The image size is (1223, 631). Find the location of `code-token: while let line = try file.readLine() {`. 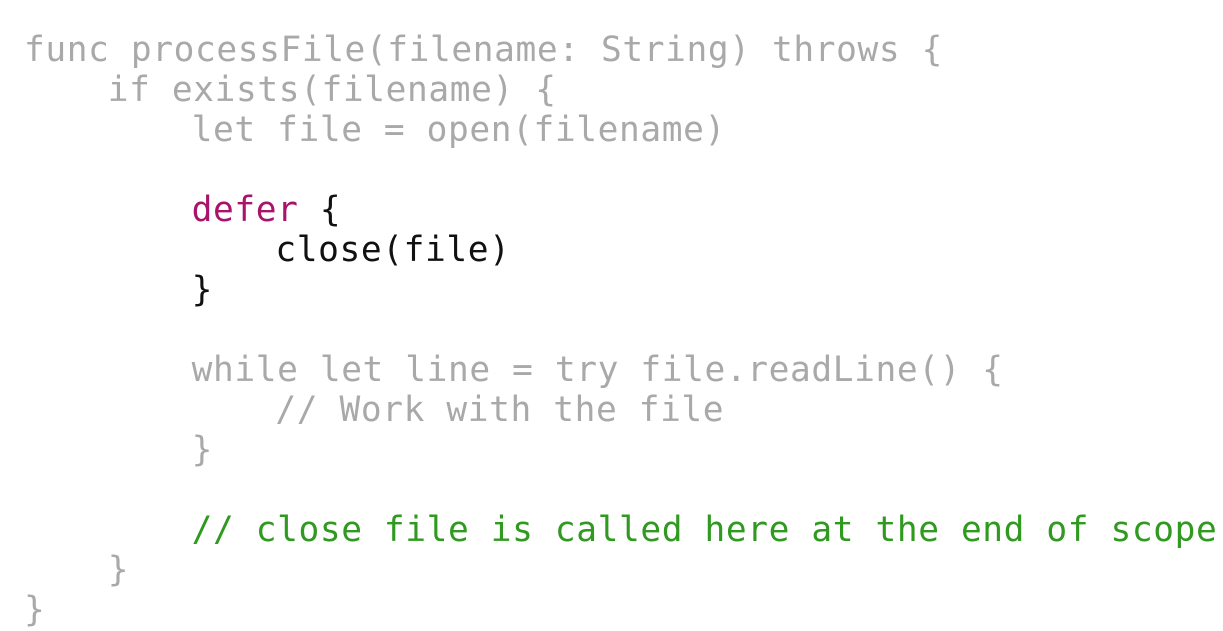

code-token: while let line = try file.readLine() { is located at coordinates (597, 370).